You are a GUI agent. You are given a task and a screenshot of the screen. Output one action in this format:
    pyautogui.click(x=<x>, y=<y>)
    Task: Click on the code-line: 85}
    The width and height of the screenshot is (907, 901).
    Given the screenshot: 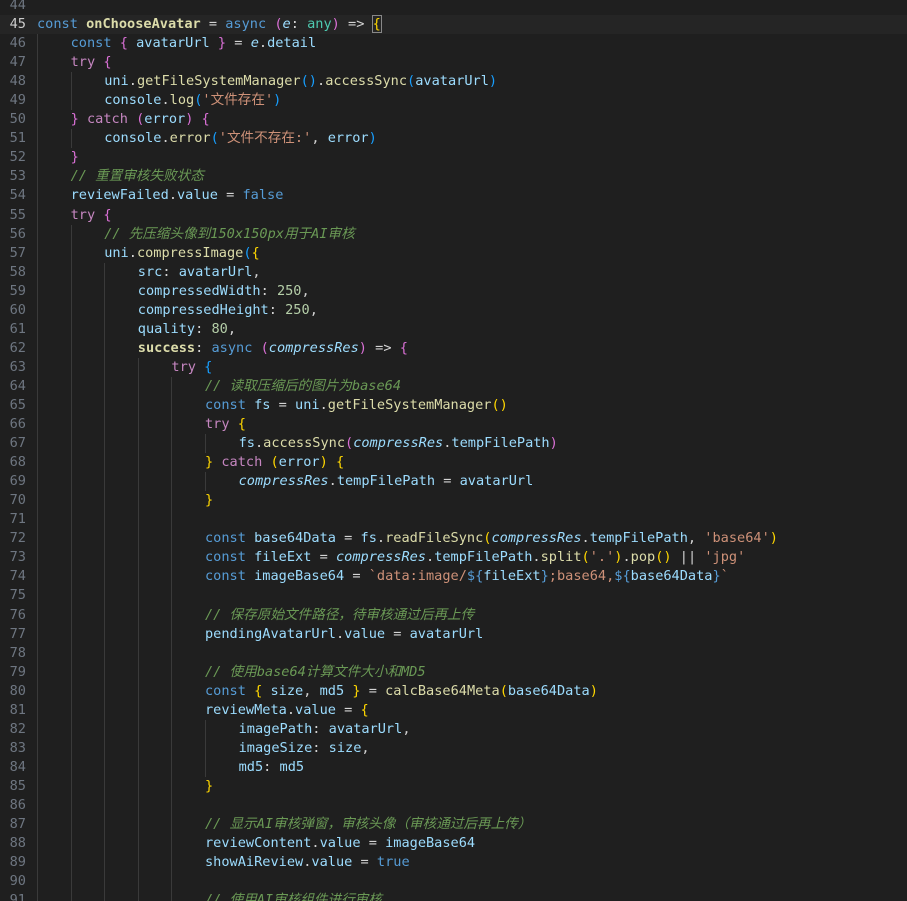 What is the action you would take?
    pyautogui.click(x=453, y=786)
    